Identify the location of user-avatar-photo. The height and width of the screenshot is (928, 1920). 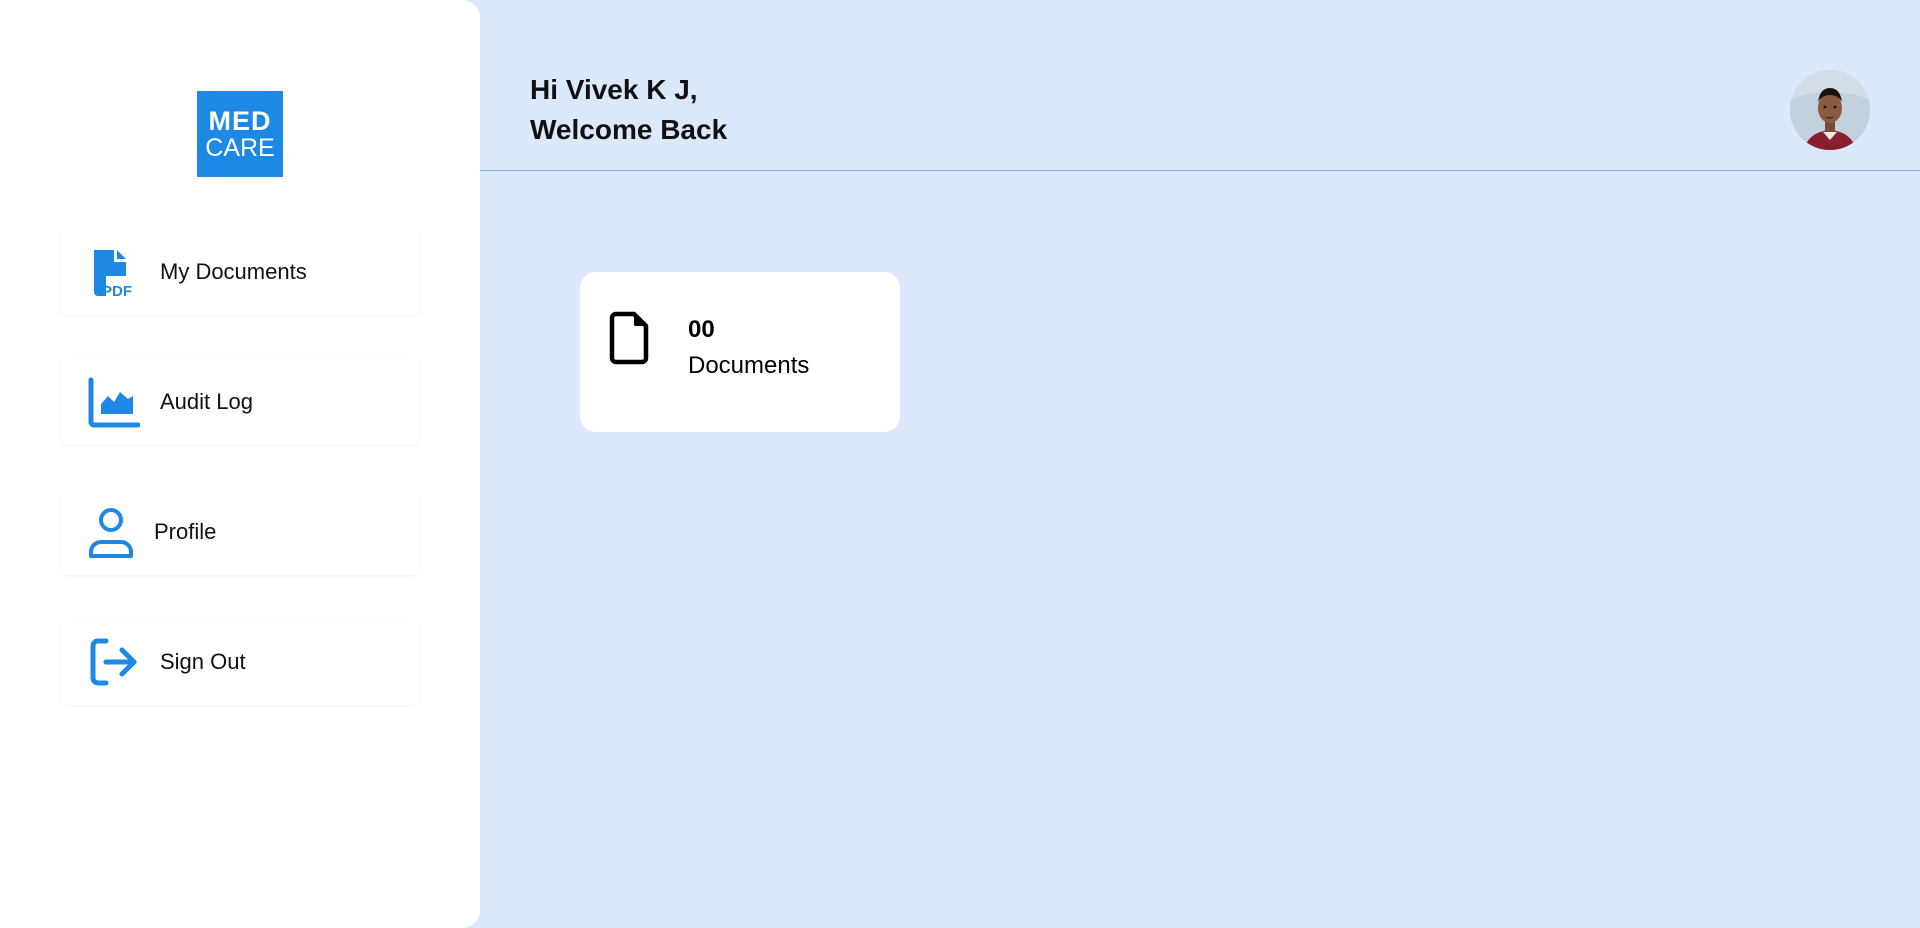
(1830, 110).